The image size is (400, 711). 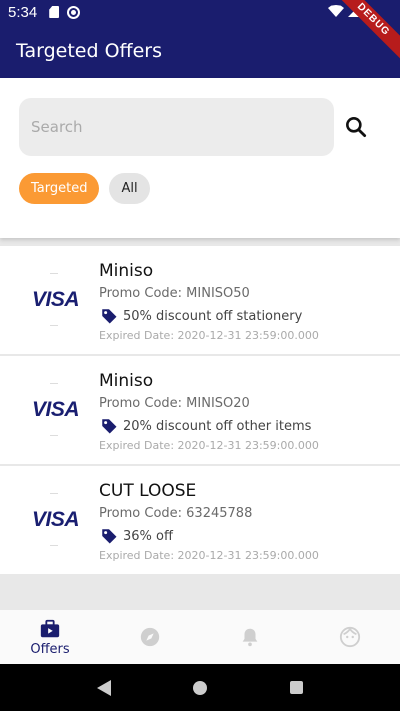 I want to click on nav-item-explore, so click(x=150, y=637).